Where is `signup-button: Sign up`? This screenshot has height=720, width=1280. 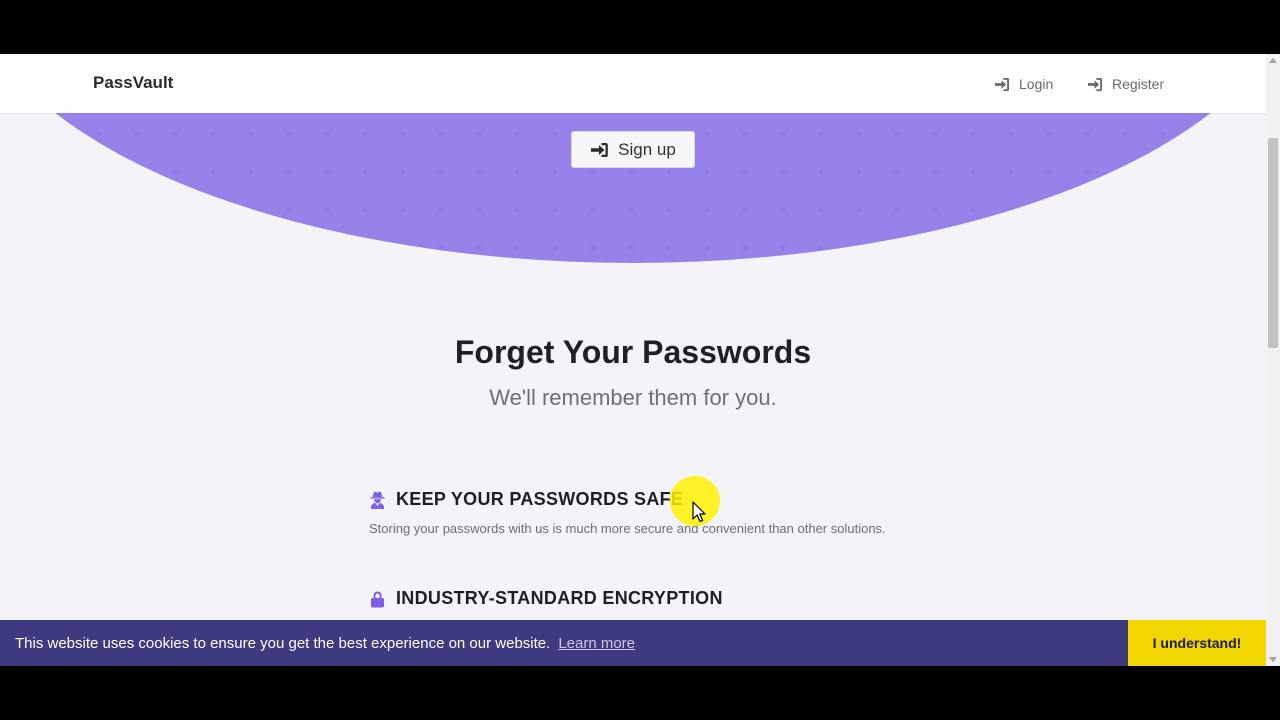
signup-button: Sign up is located at coordinates (633, 149).